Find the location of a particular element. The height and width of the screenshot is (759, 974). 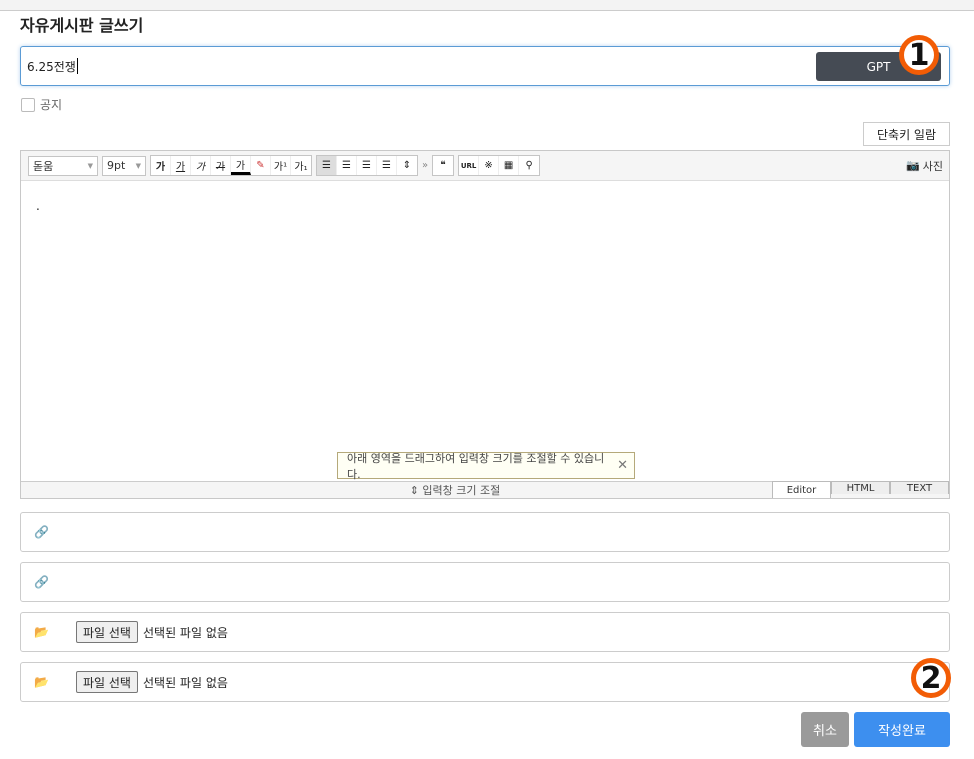

subject-value: 6.25전쟁 is located at coordinates (51, 66).